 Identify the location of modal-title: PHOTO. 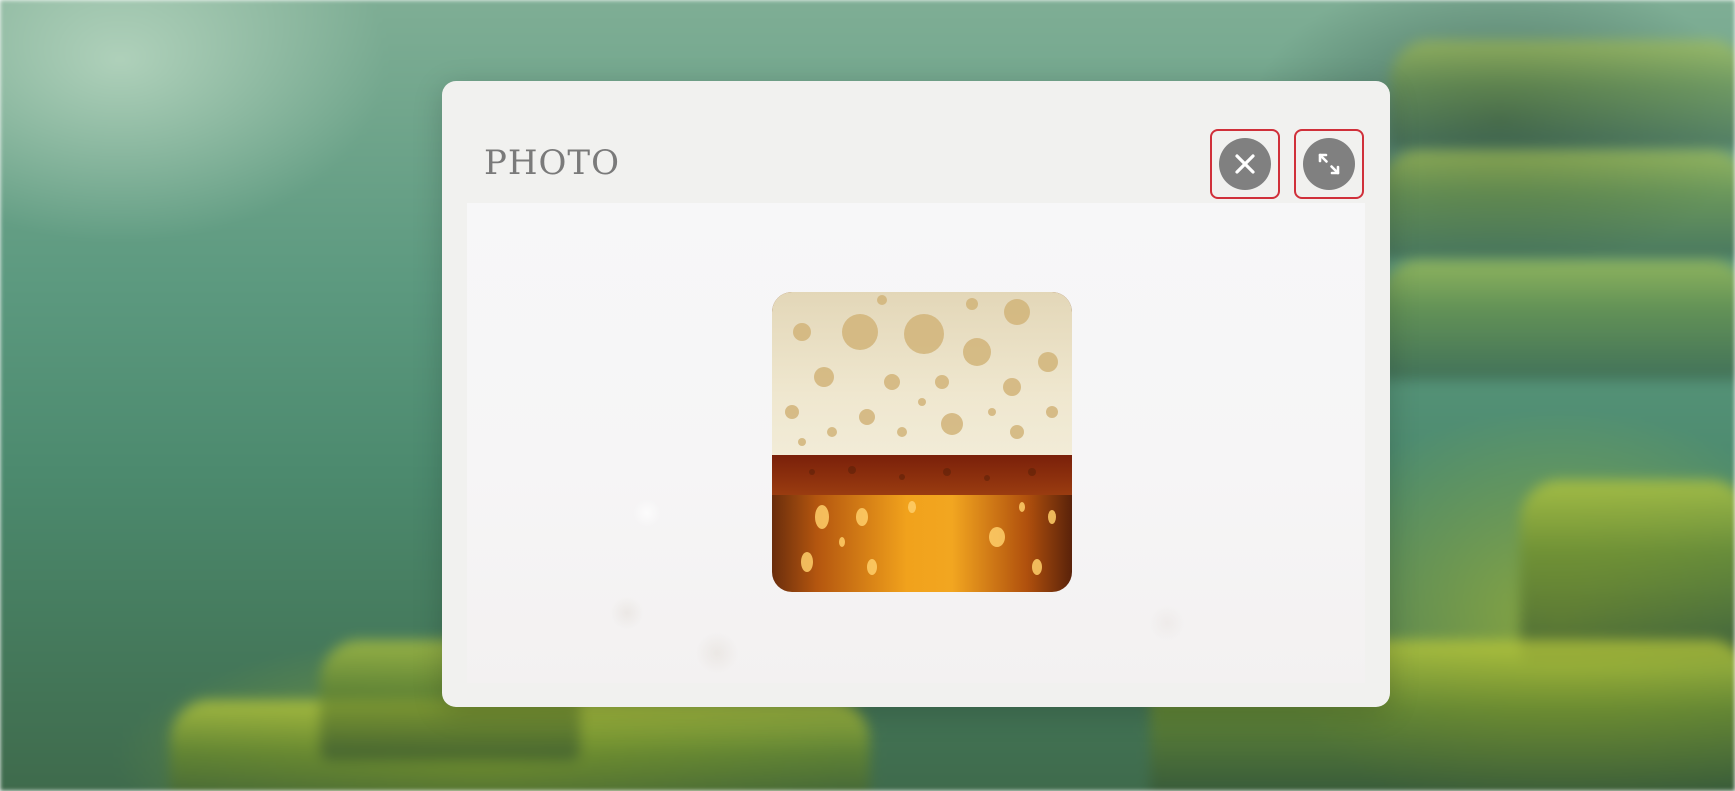
(552, 163).